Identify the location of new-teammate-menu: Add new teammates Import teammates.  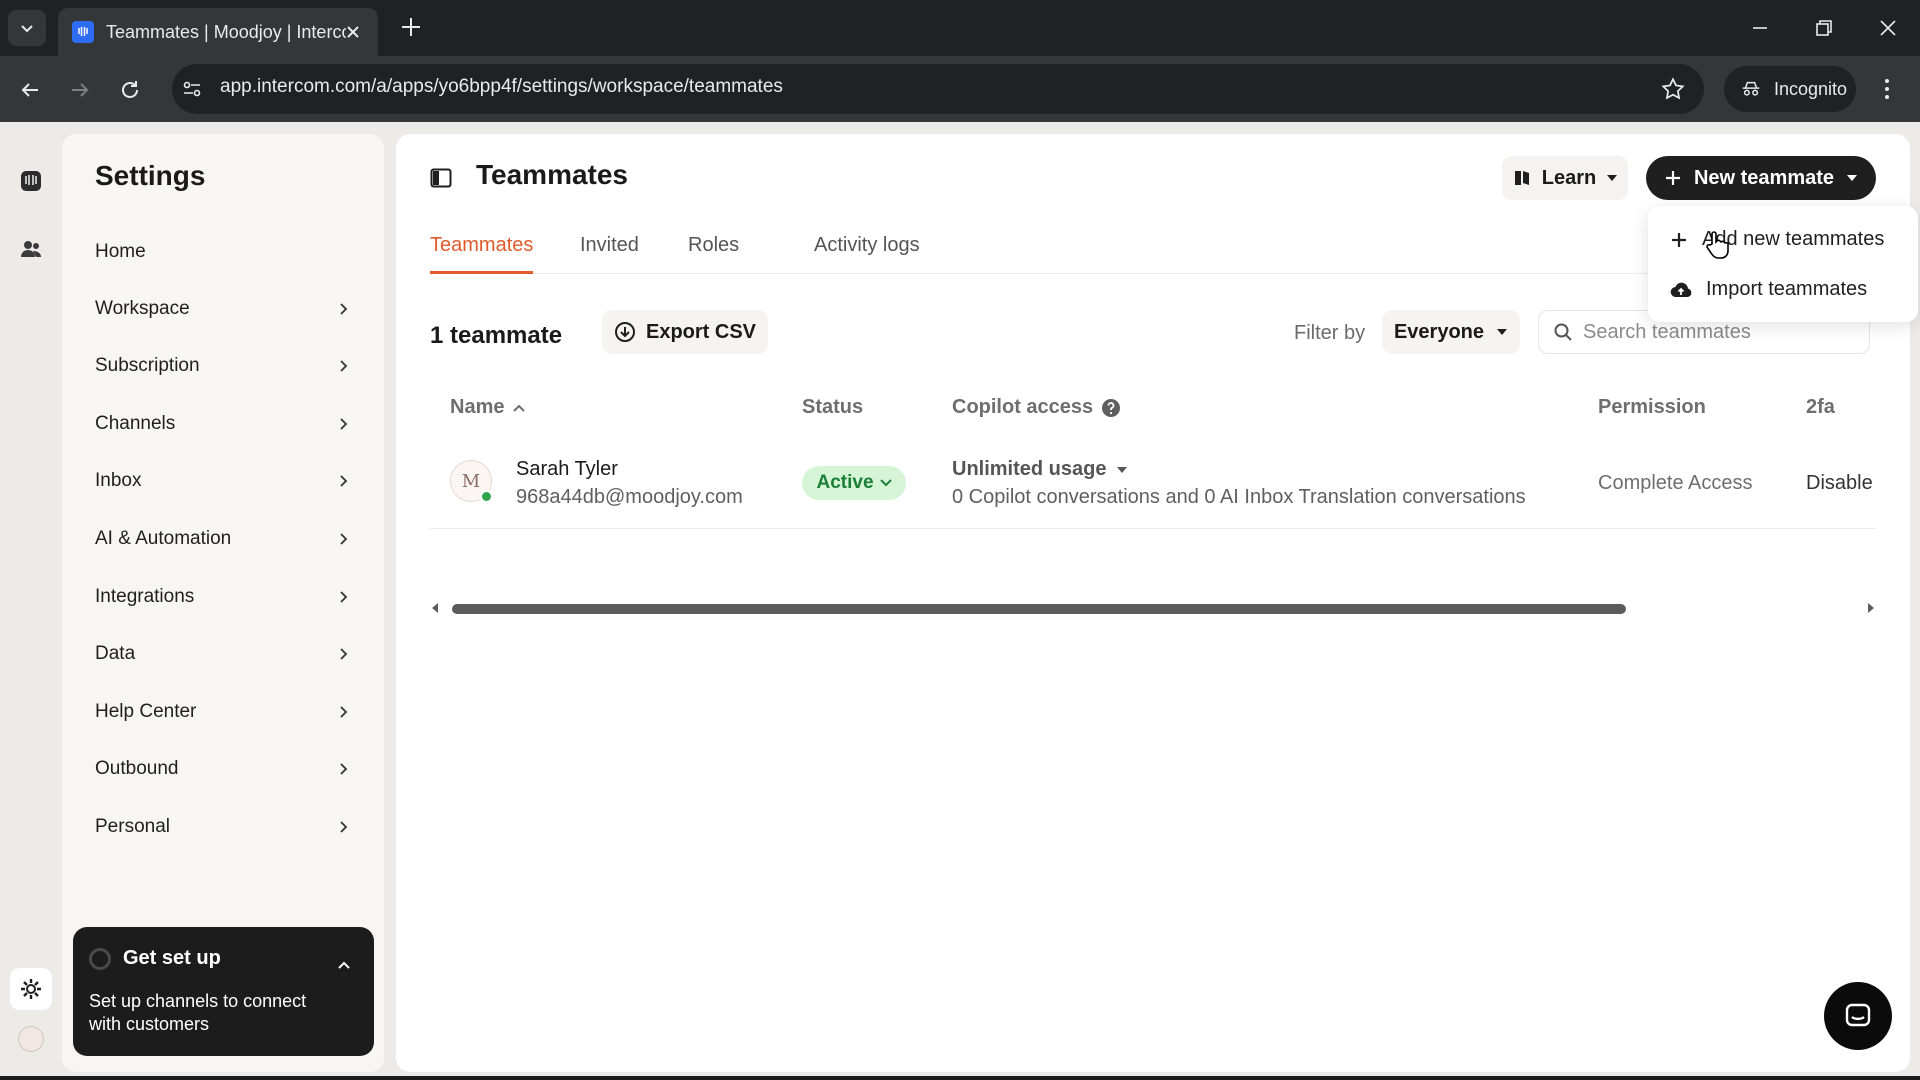
(1783, 264).